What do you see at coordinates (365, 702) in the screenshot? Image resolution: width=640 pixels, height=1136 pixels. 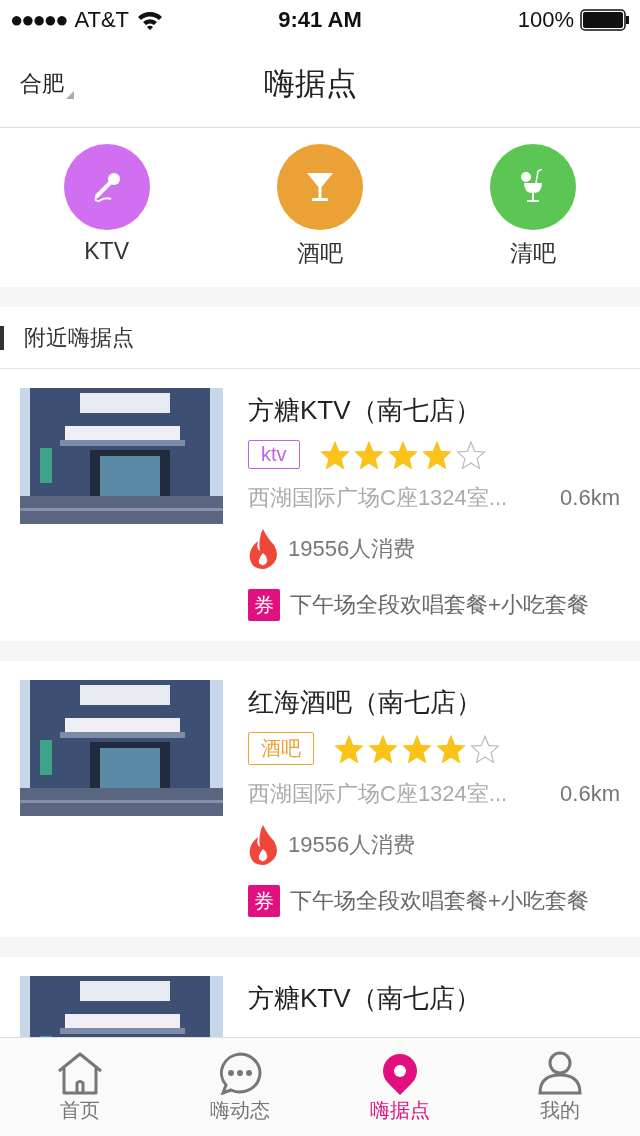 I see `venue-name: 红海酒吧（南七店）` at bounding box center [365, 702].